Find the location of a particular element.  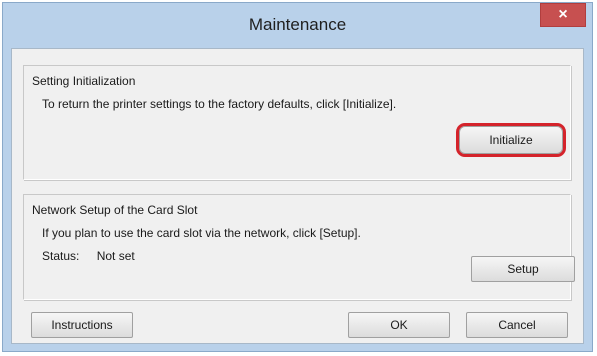

close-button: × is located at coordinates (563, 15).